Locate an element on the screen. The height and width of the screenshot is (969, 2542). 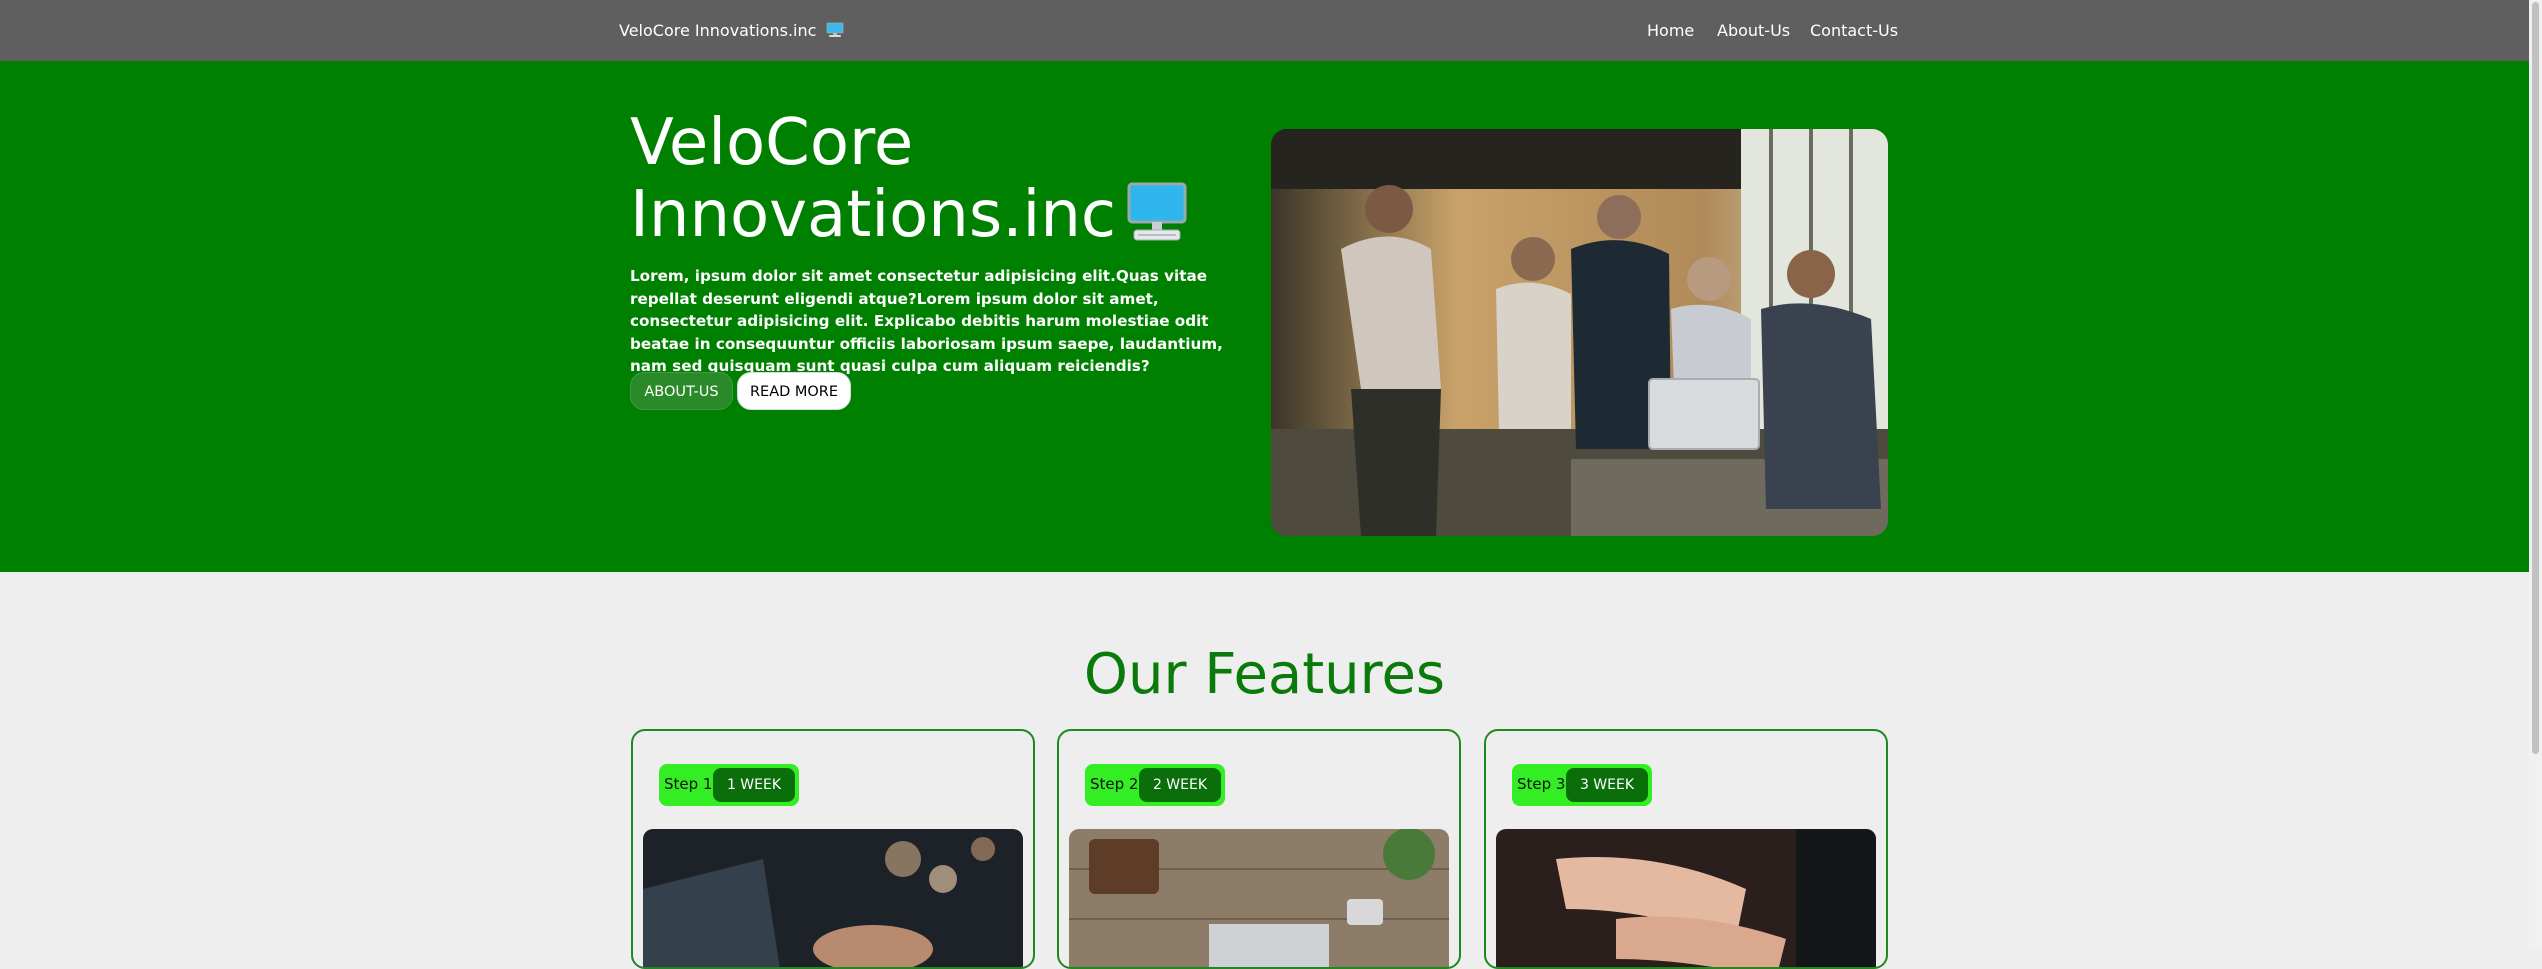
step-pill: Step 2 2 WEEK is located at coordinates (1155, 785).